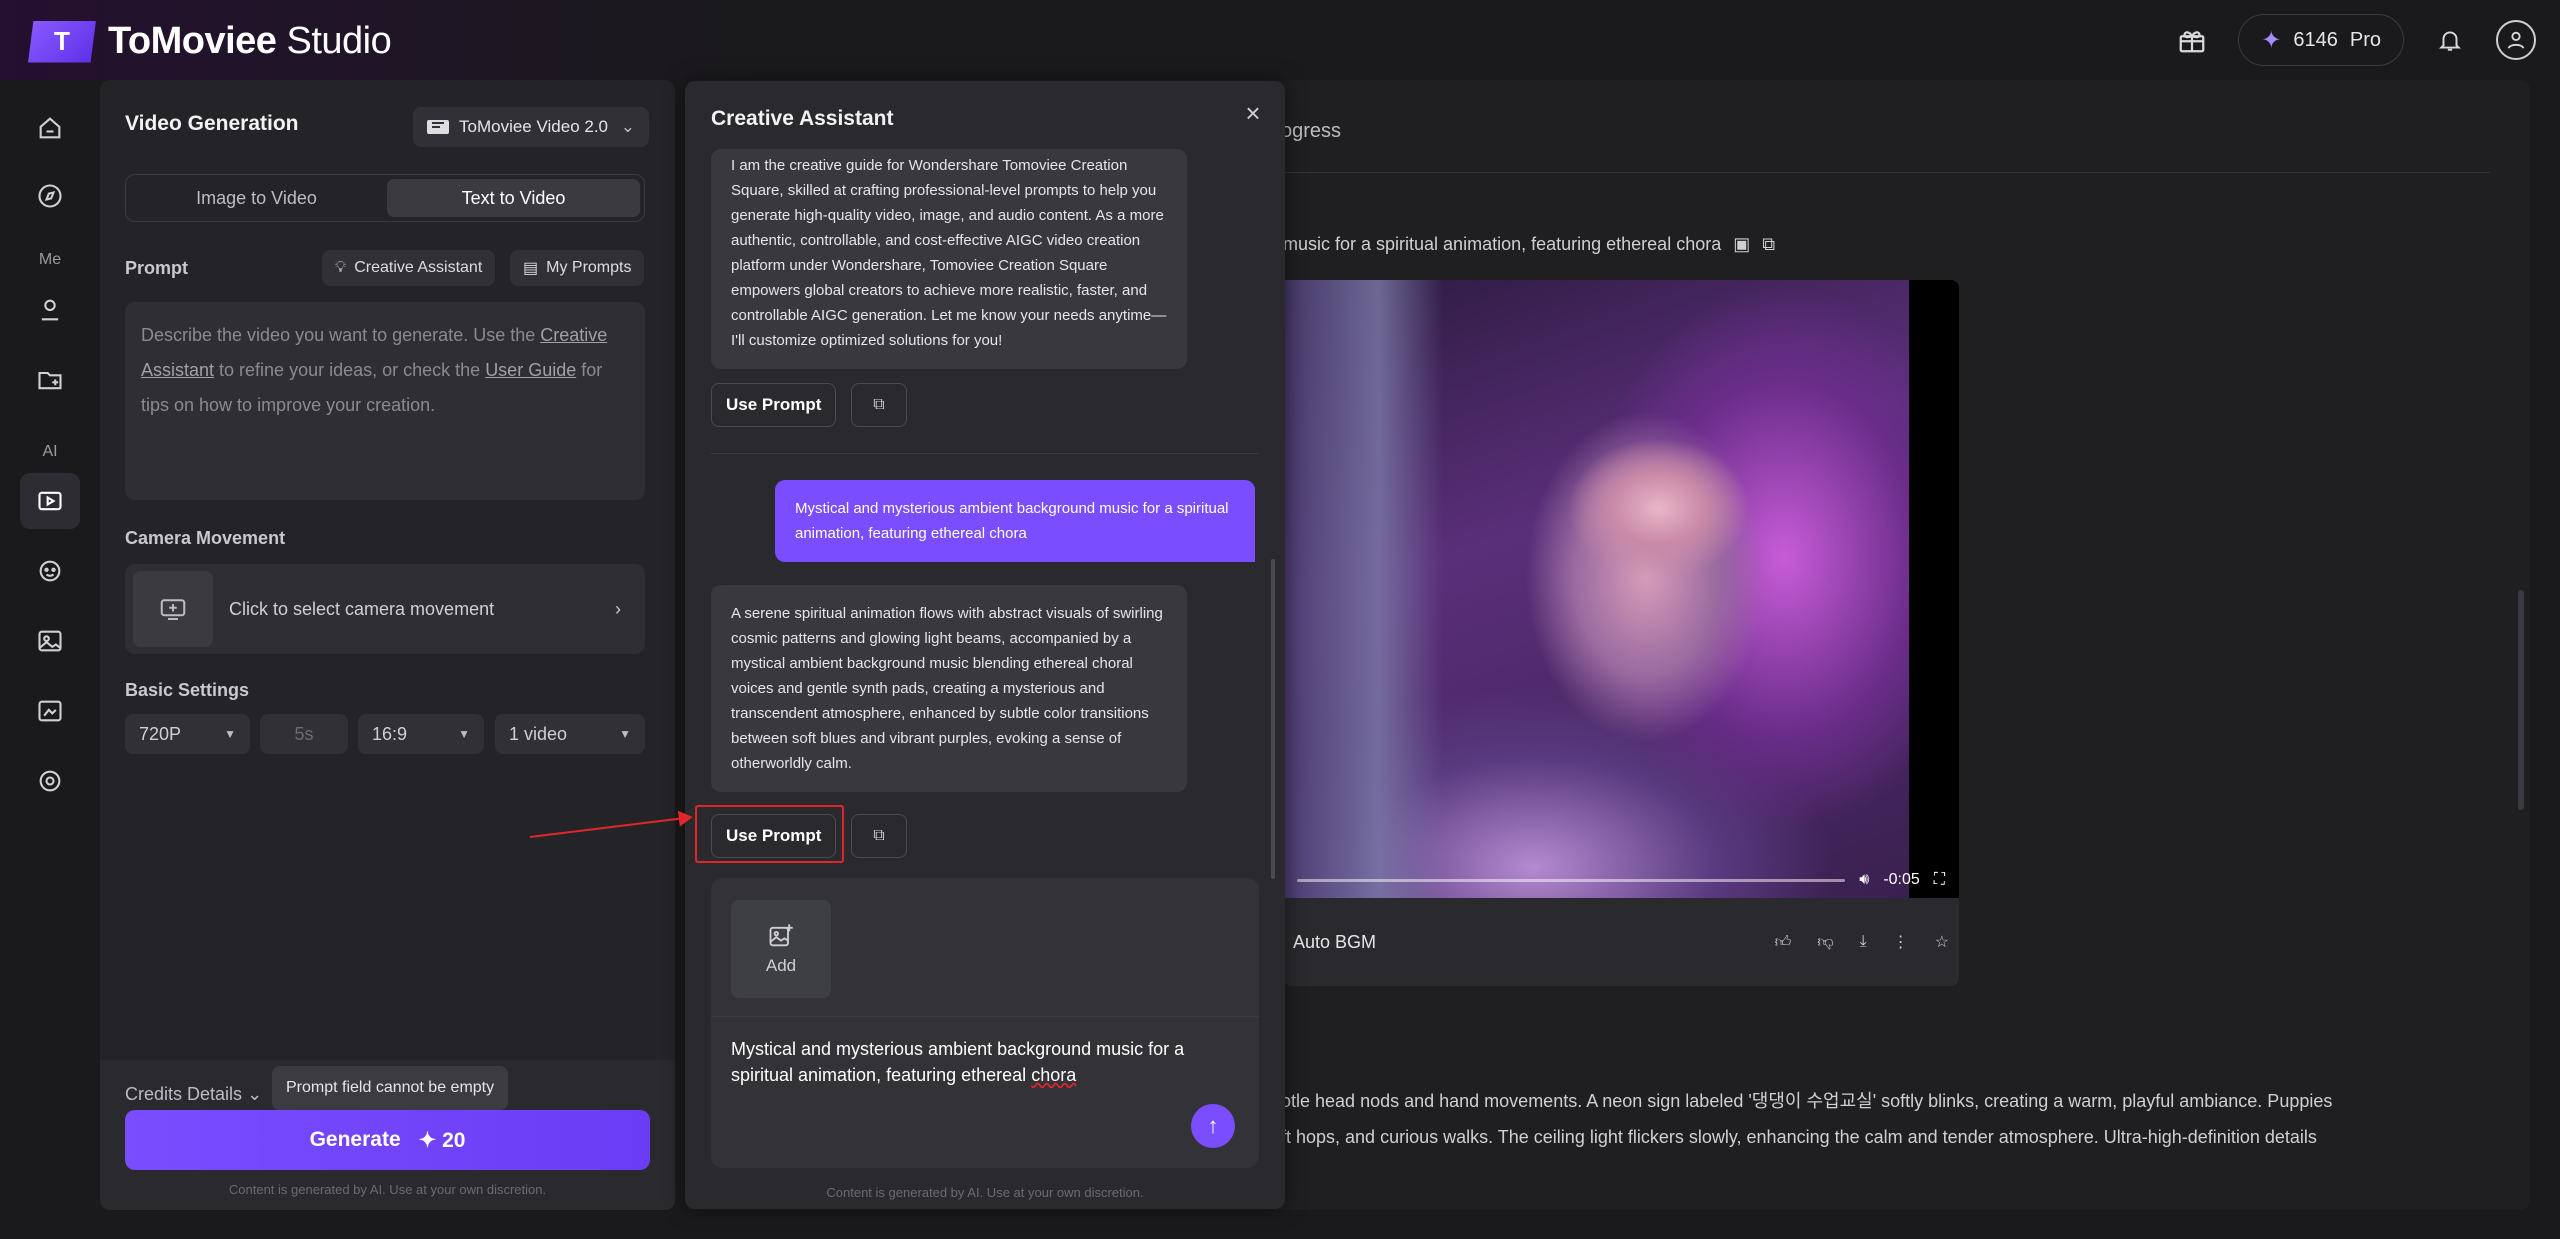 This screenshot has height=1239, width=2560. I want to click on user-icon, so click(2516, 40).